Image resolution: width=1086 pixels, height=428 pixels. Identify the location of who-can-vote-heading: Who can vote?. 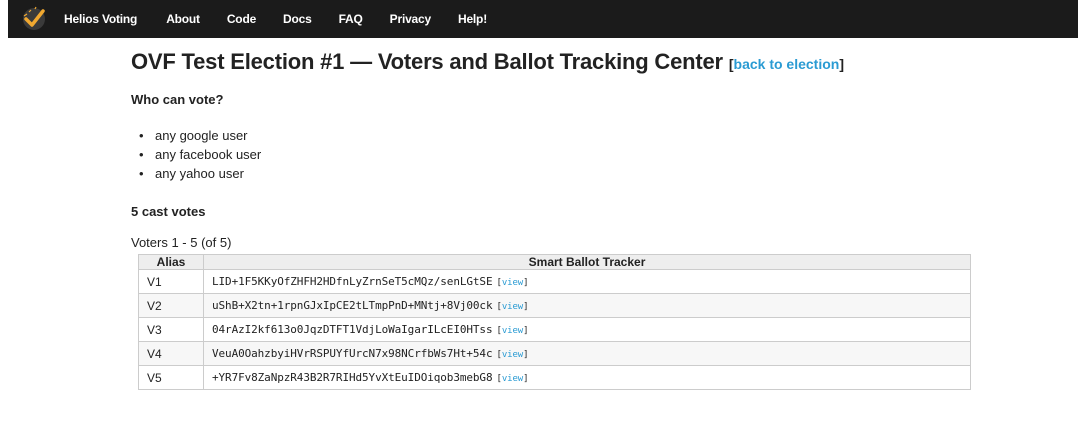
(177, 99).